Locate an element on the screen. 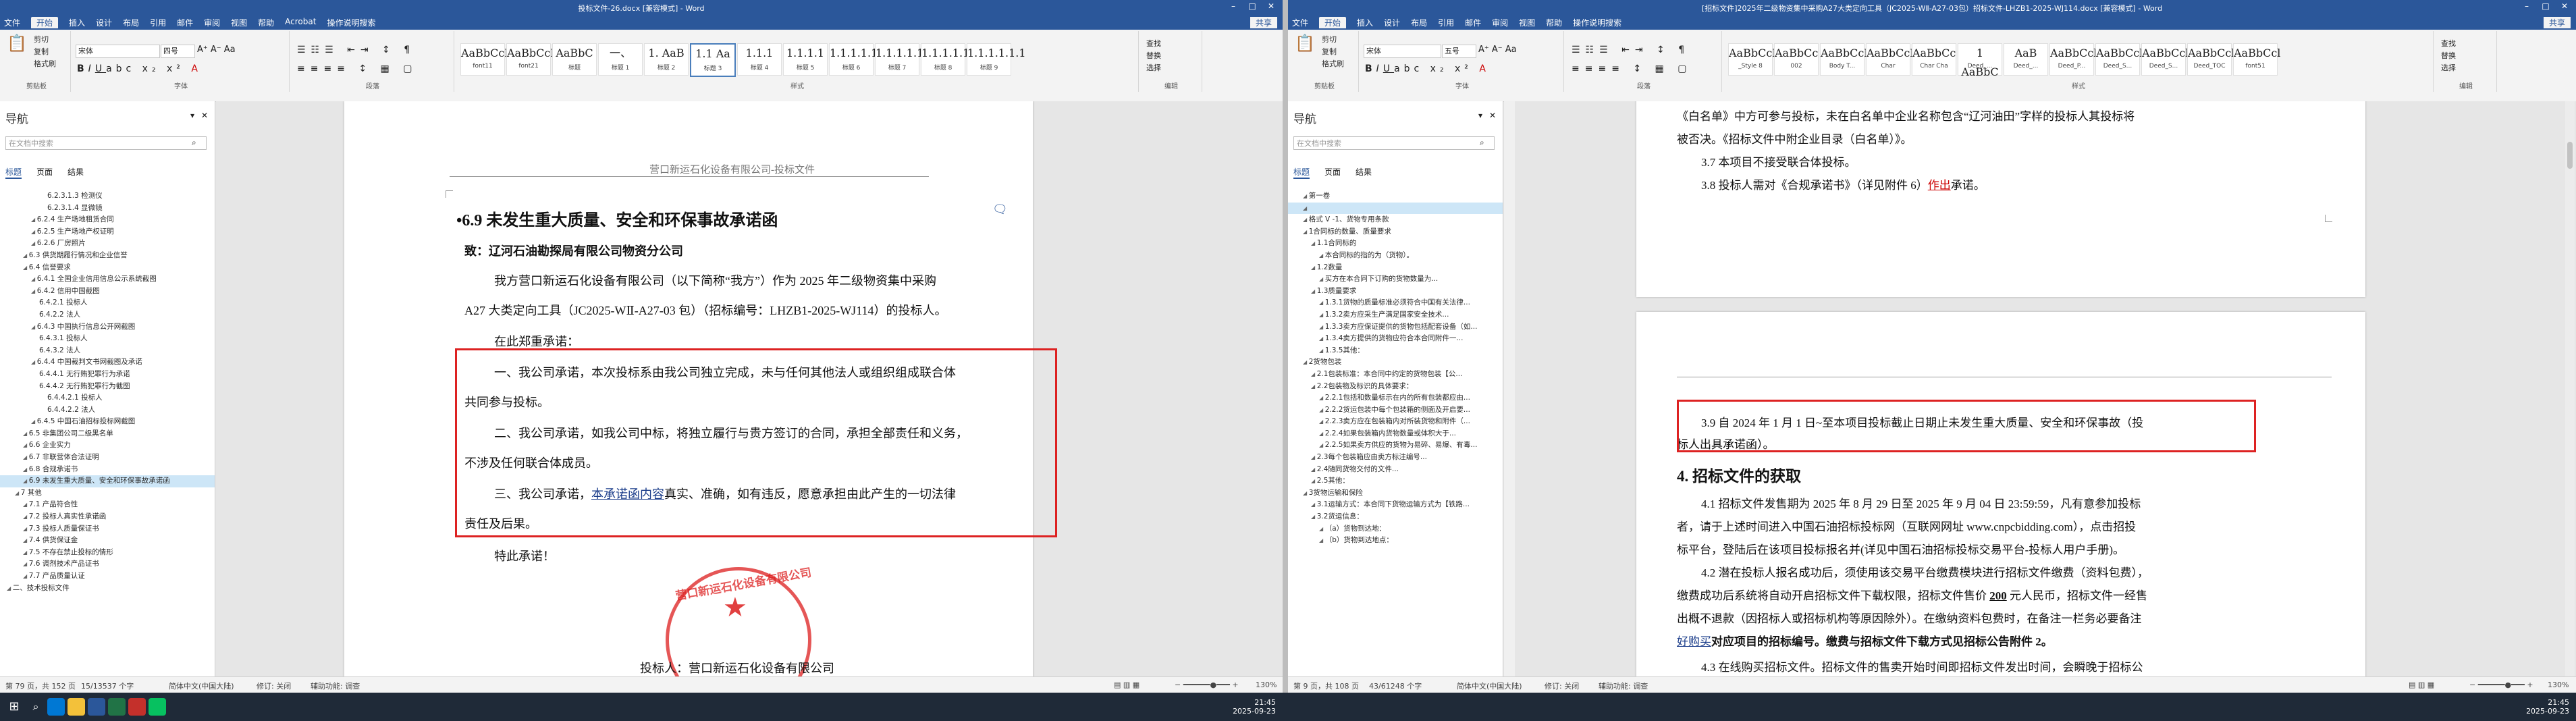 The height and width of the screenshot is (721, 2576). system-clock: 21:45 2025-09-23 is located at coordinates (2545, 707).